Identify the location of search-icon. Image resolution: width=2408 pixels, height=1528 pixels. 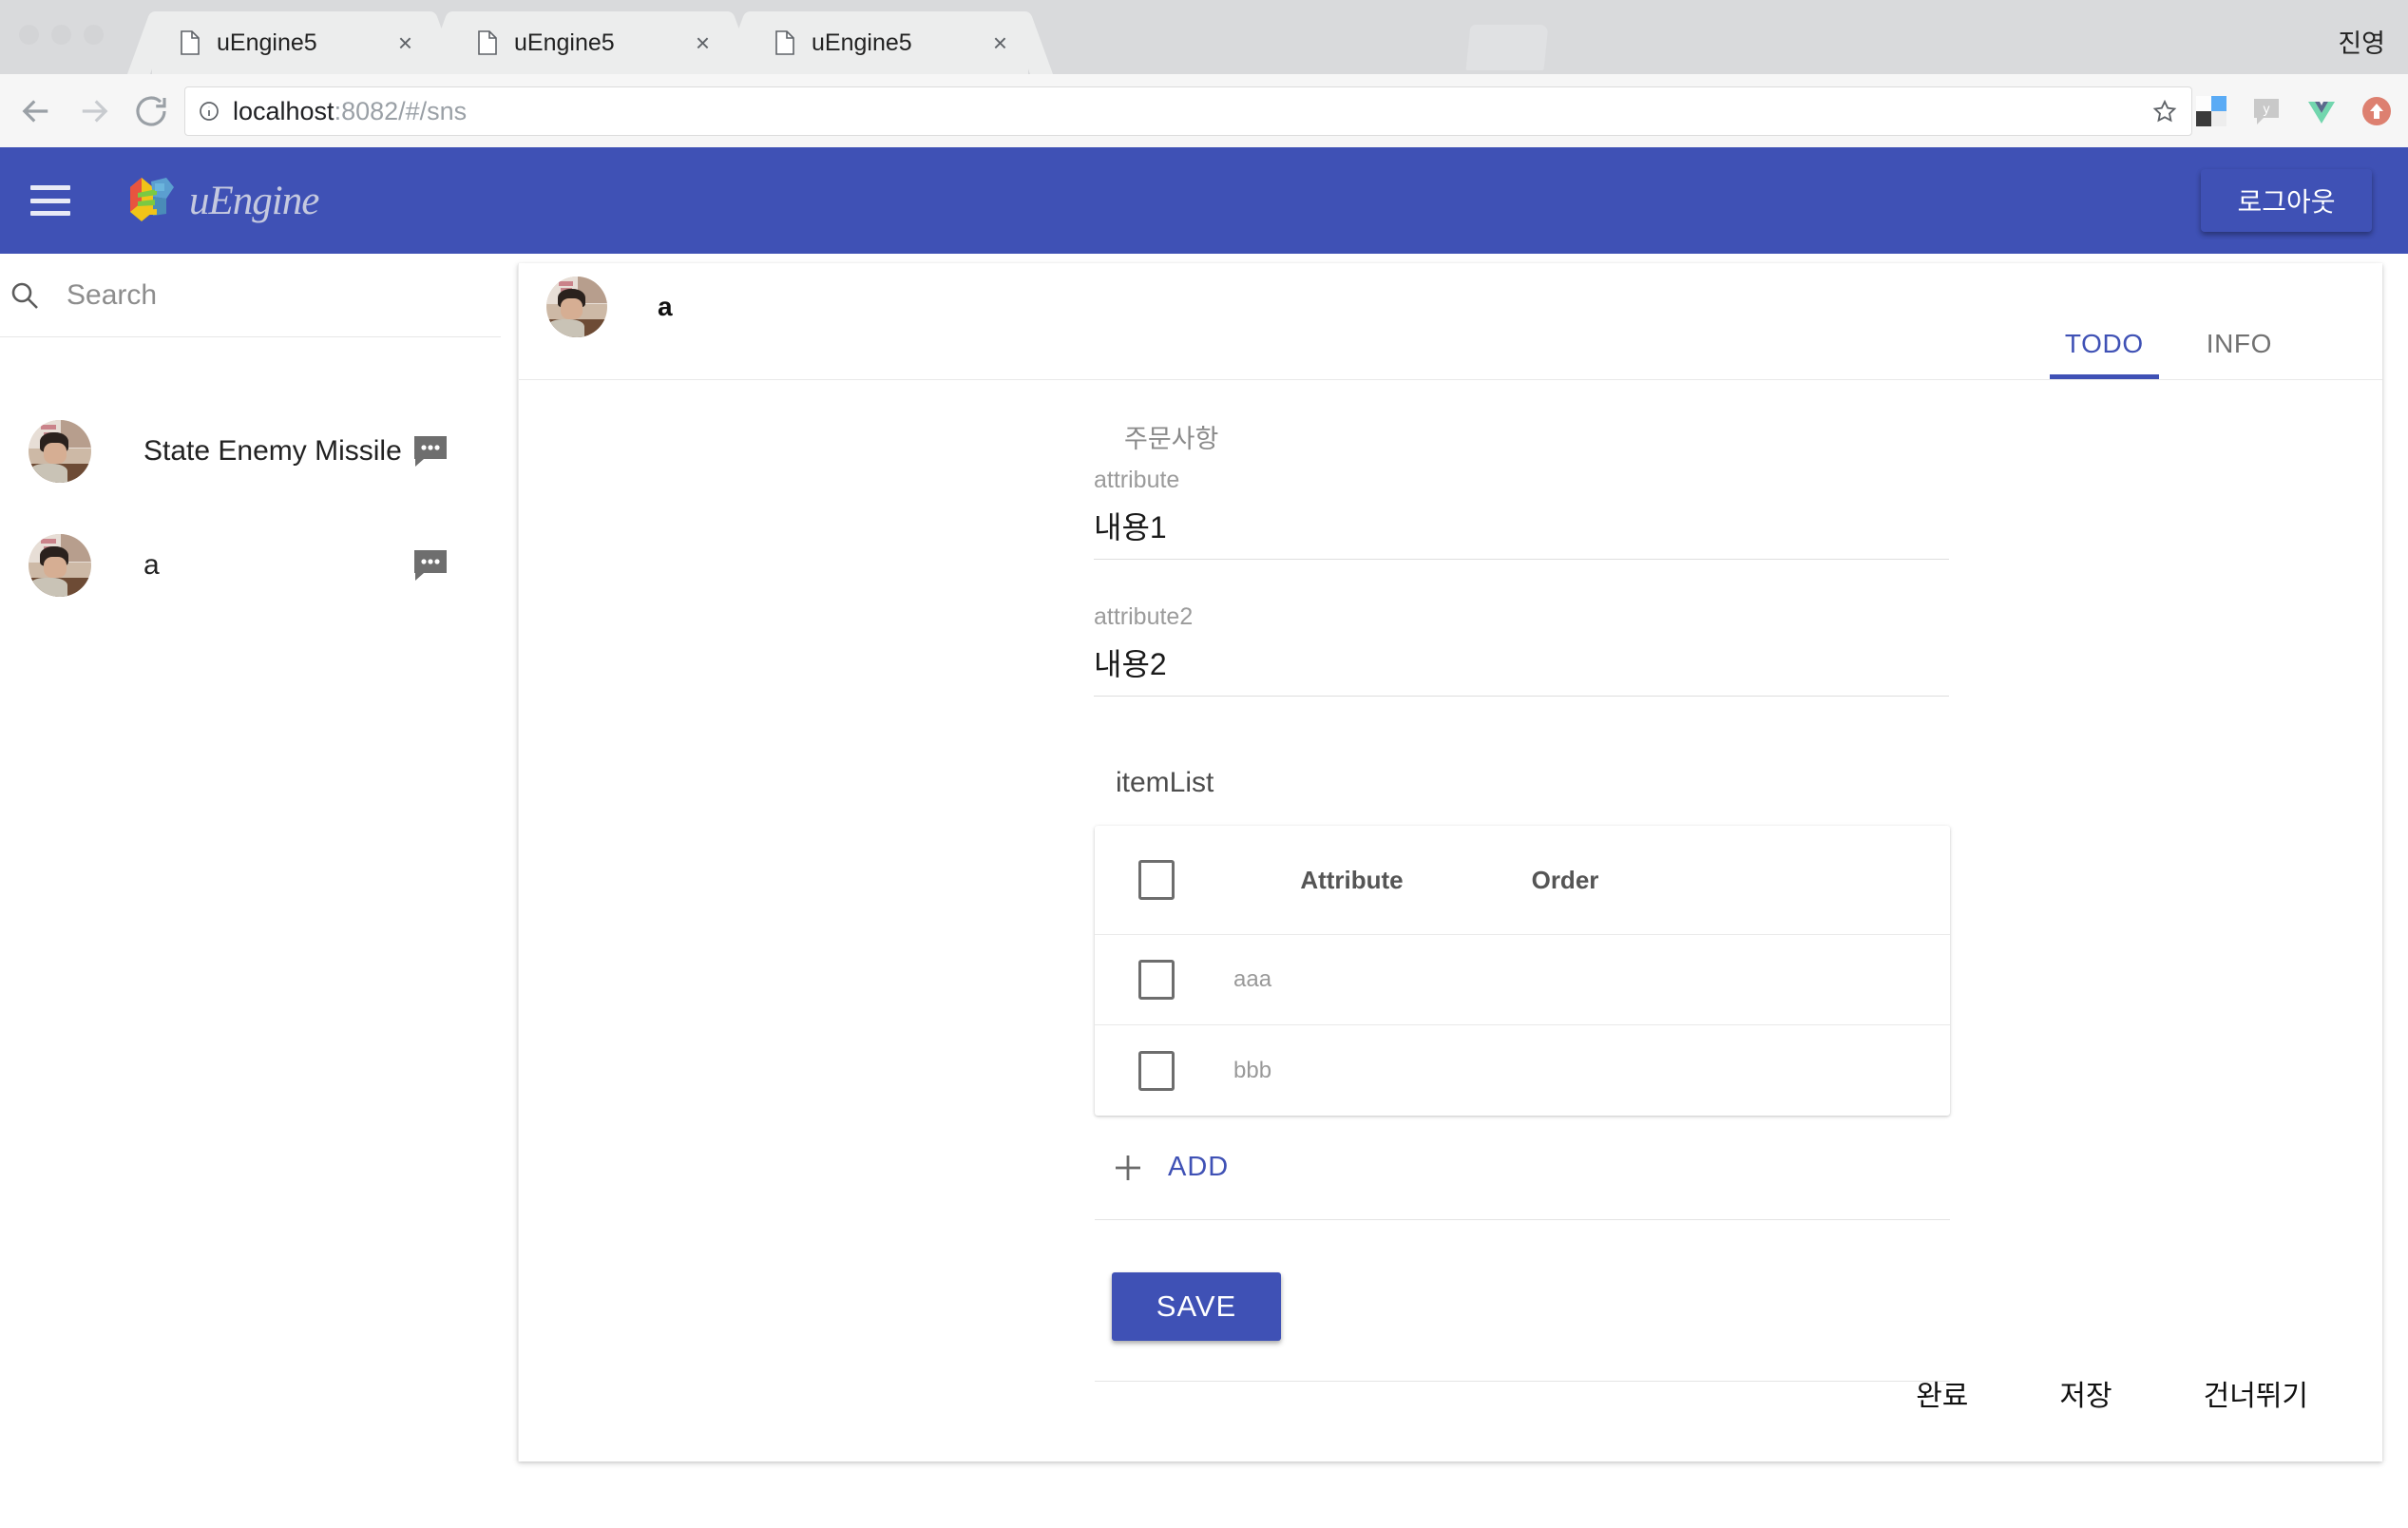
(25, 295).